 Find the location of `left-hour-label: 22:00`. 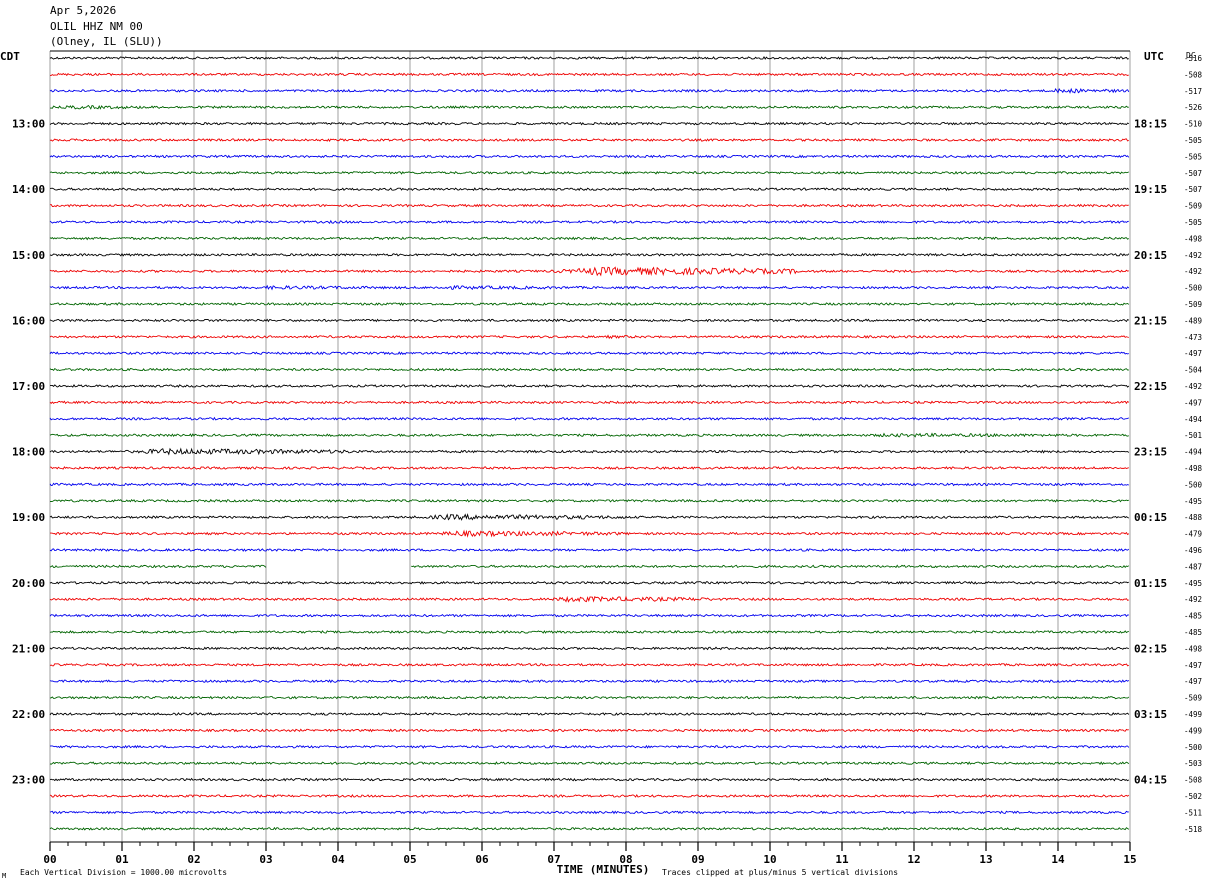

left-hour-label: 22:00 is located at coordinates (28, 714).